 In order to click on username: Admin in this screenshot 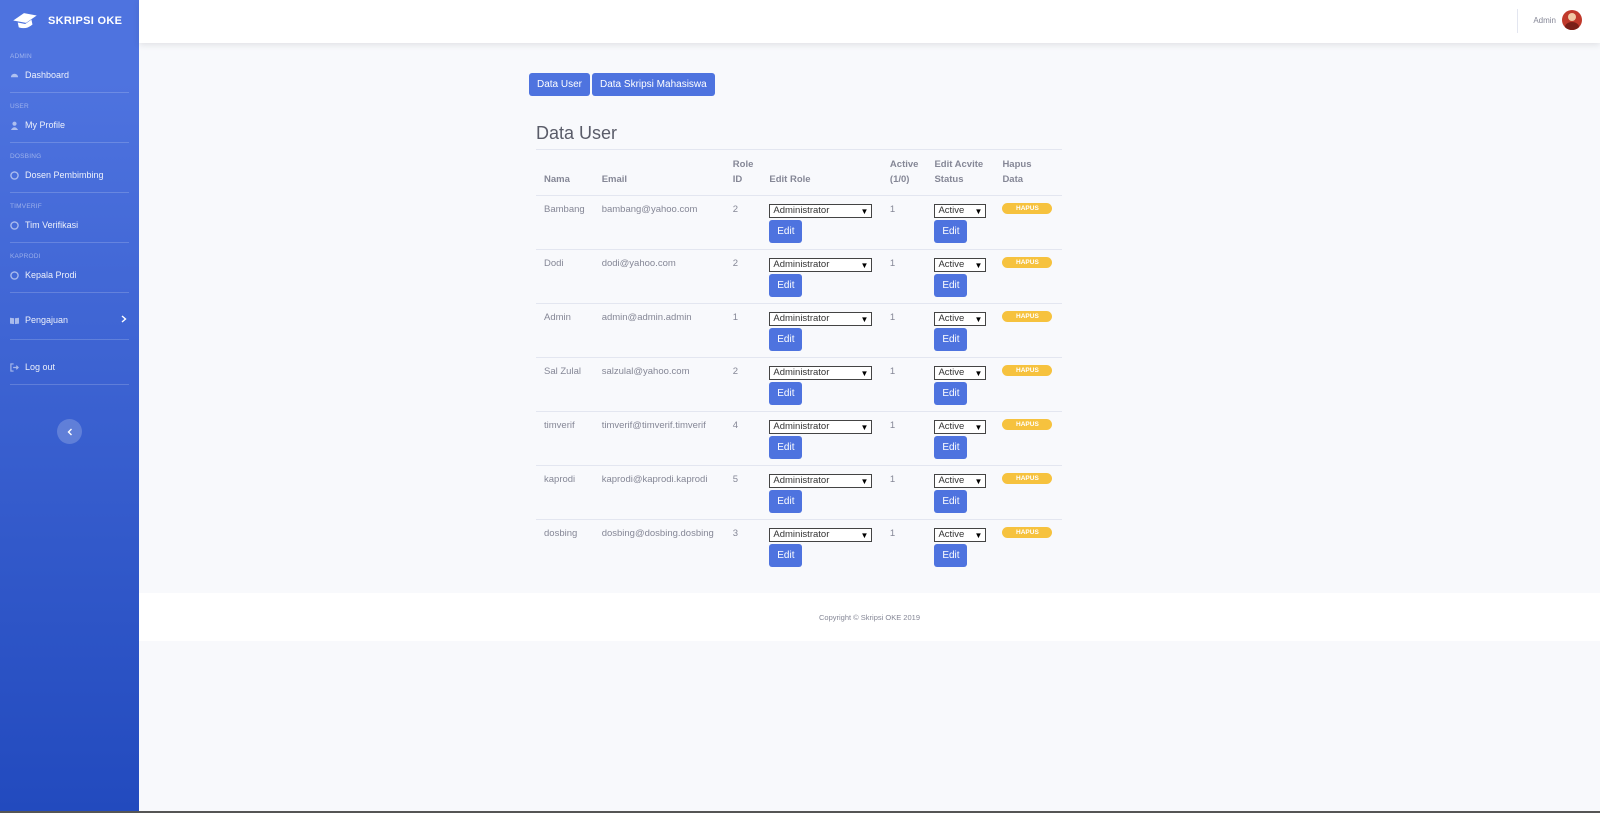, I will do `click(1544, 20)`.